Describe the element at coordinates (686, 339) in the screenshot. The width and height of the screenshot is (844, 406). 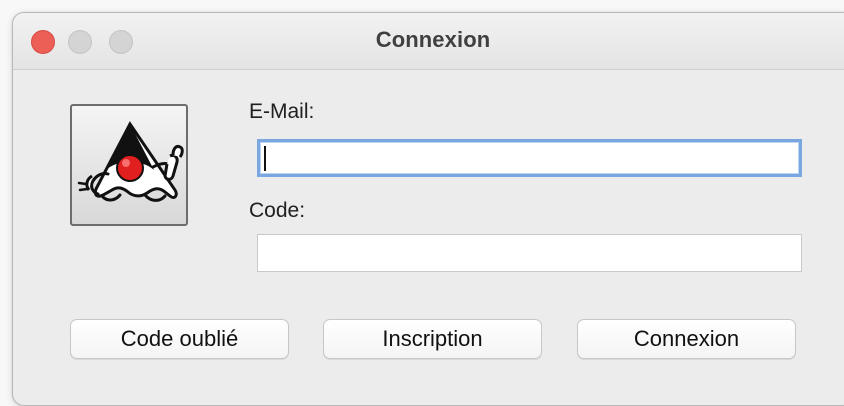
I see `login-button: Connexion` at that location.